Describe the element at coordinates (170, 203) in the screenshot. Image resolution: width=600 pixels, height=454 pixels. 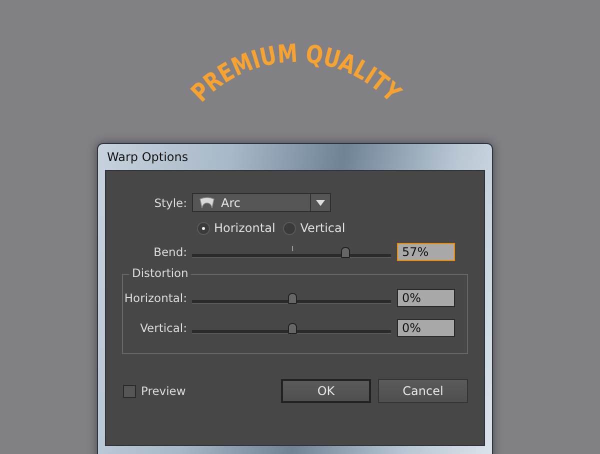
I see `style-label: Style:` at that location.